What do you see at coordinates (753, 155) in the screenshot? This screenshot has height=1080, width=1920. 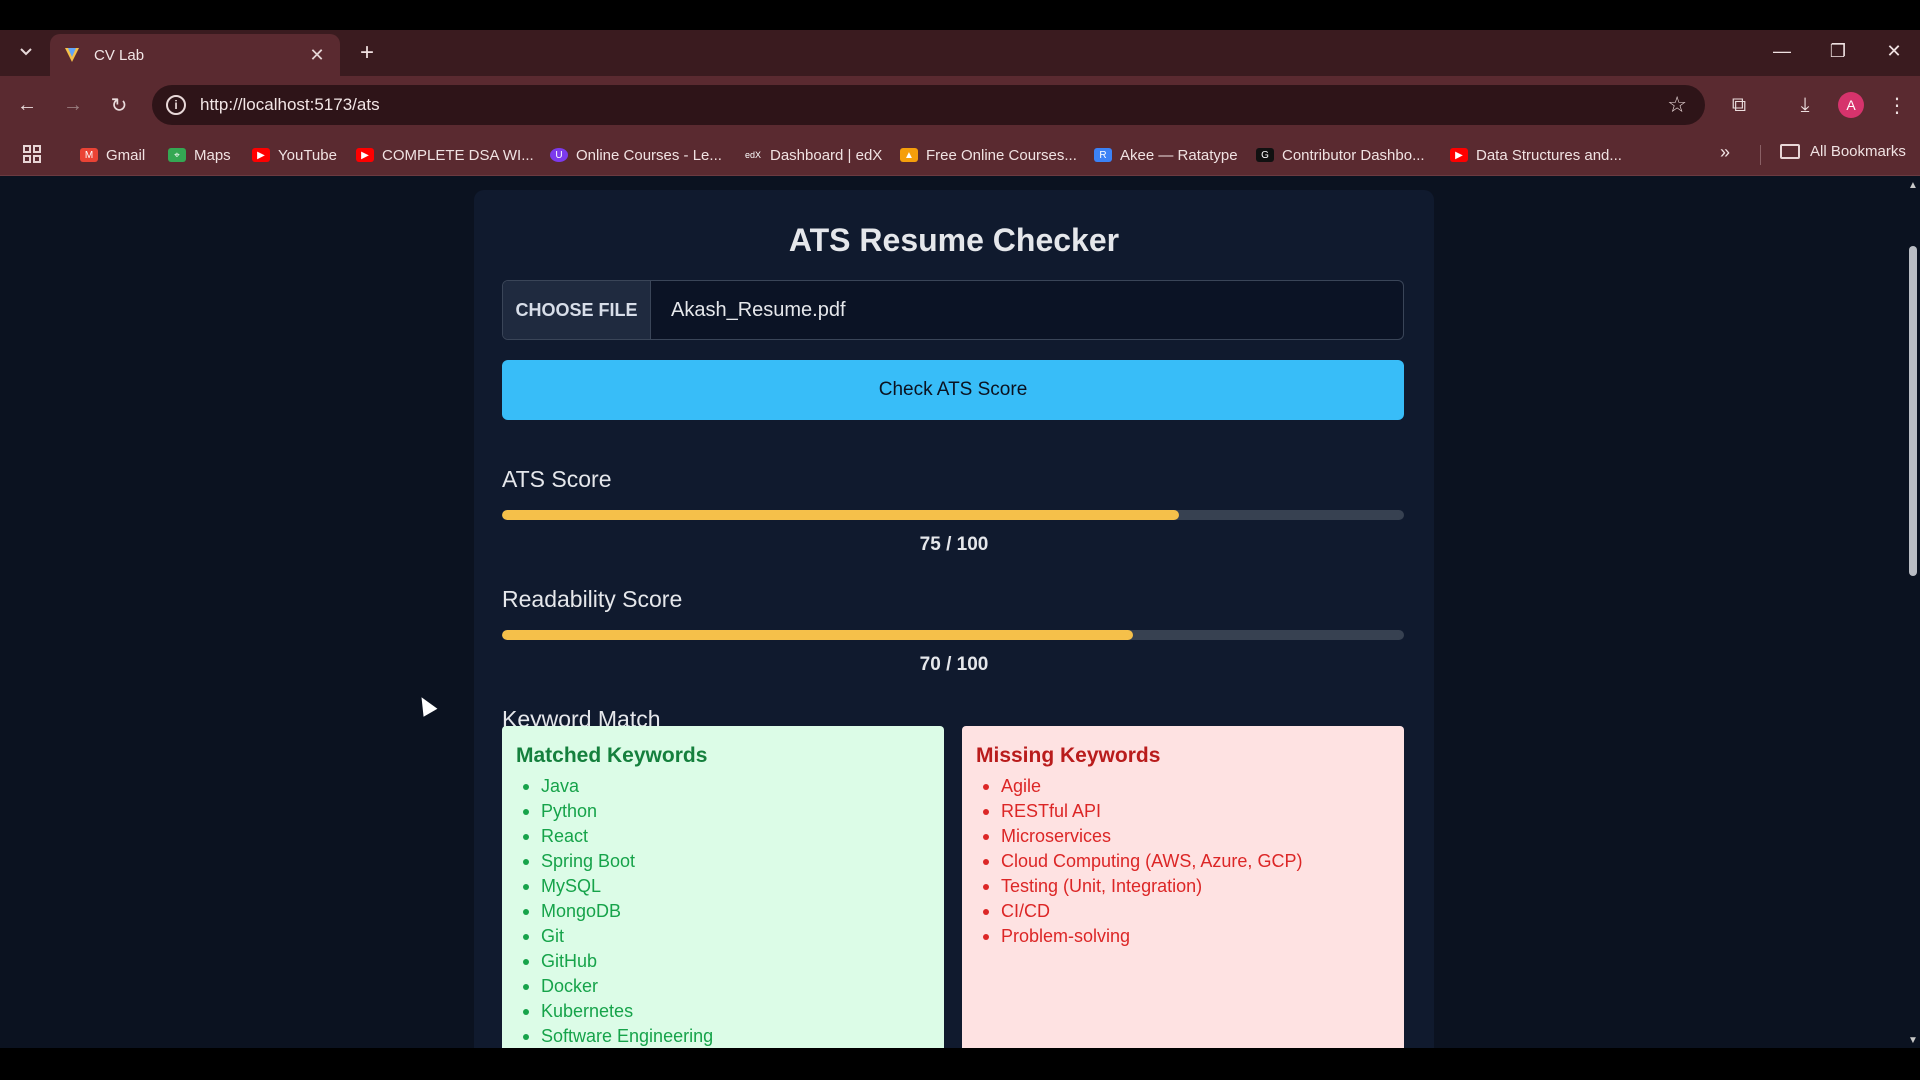 I see `edx-icon: edX` at bounding box center [753, 155].